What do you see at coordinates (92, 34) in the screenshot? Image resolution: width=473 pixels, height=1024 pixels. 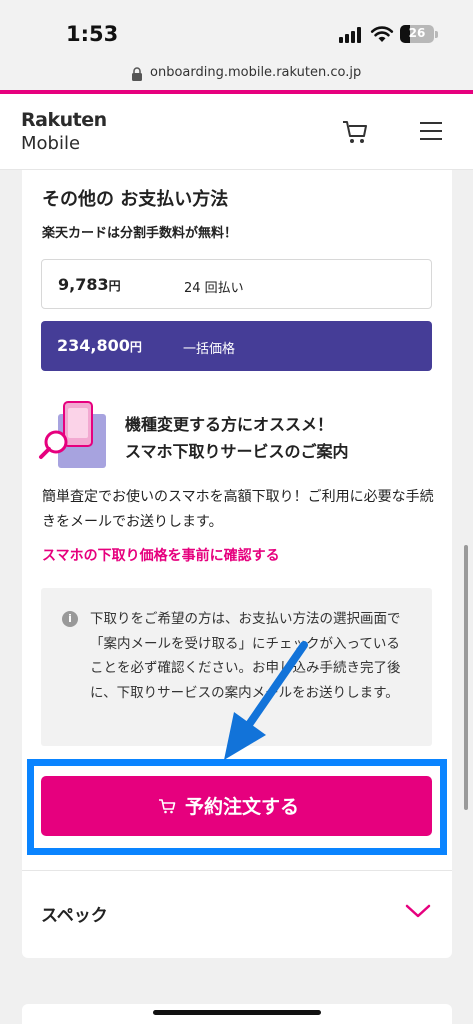 I see `status-time: 1:53` at bounding box center [92, 34].